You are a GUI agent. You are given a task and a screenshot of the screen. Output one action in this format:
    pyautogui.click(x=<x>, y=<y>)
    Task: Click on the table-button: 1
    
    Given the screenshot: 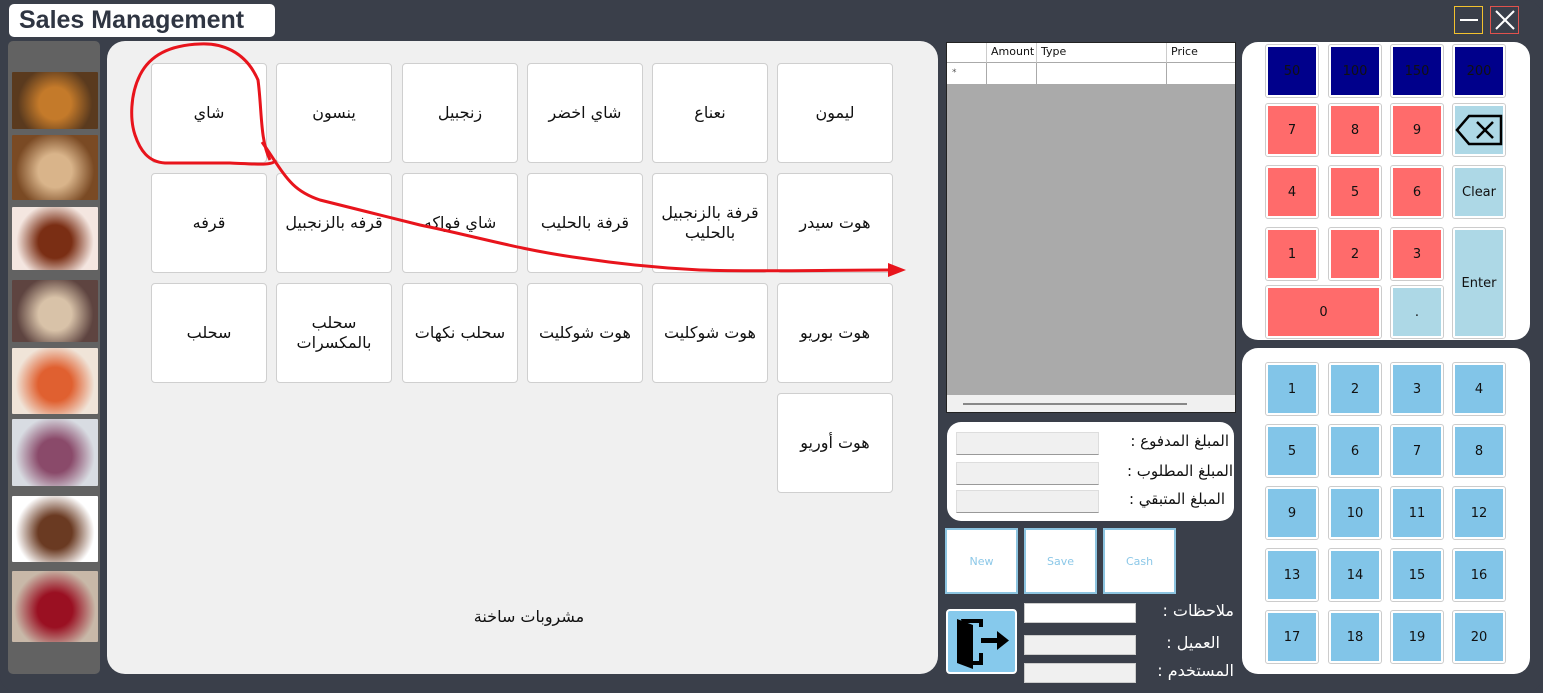 What is the action you would take?
    pyautogui.click(x=1292, y=389)
    